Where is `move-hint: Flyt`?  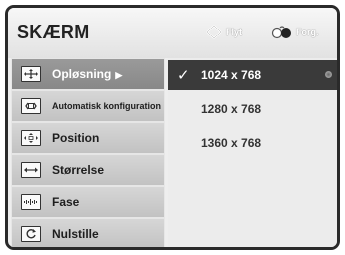
move-hint: Flyt is located at coordinates (223, 32).